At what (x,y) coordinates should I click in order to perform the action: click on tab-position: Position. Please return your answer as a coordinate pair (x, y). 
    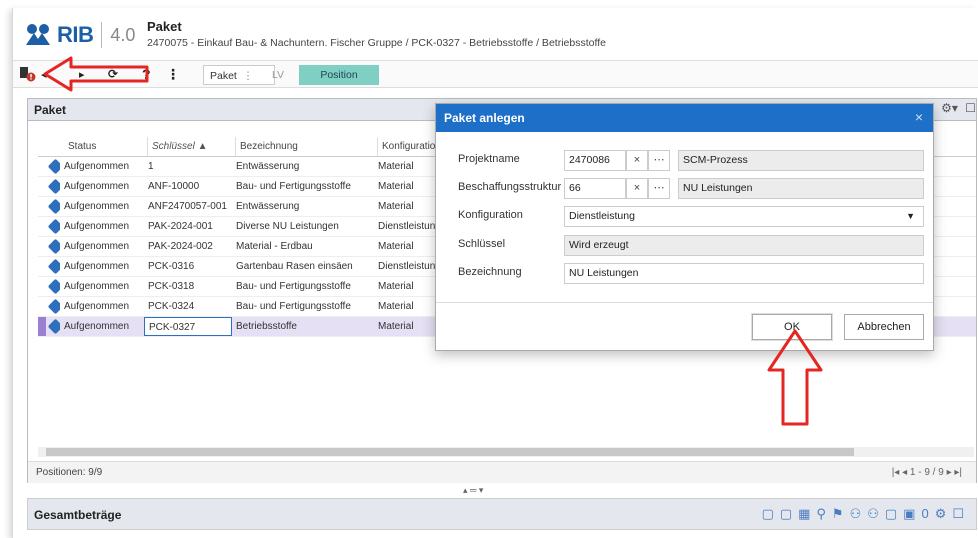
    Looking at the image, I should click on (339, 75).